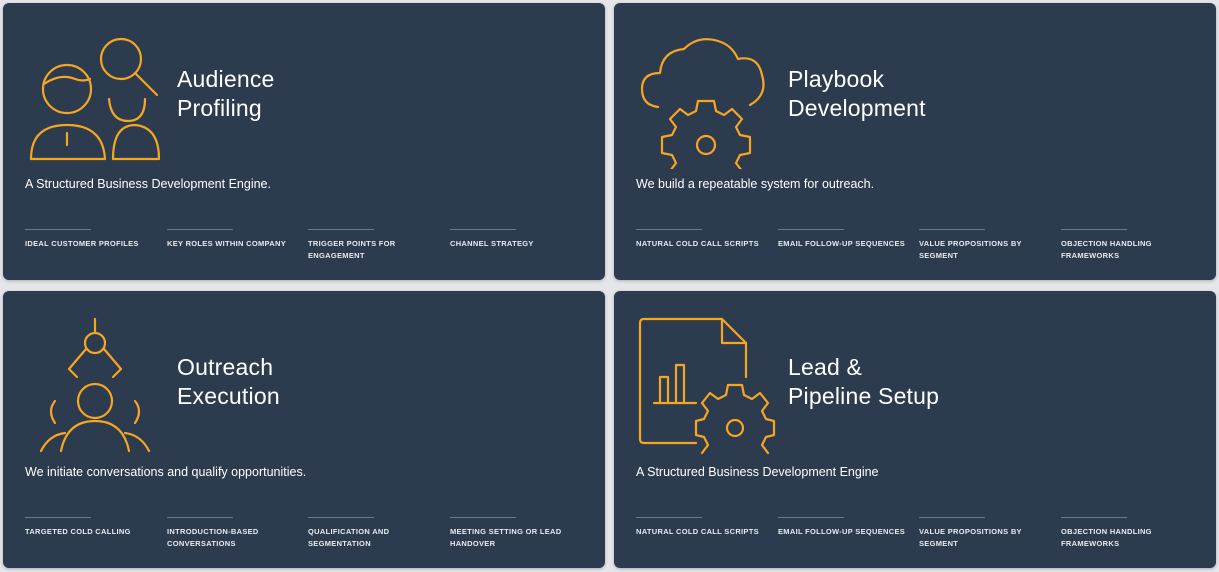 The image size is (1219, 572). Describe the element at coordinates (95, 387) in the screenshot. I see `outreach-people-icon` at that location.